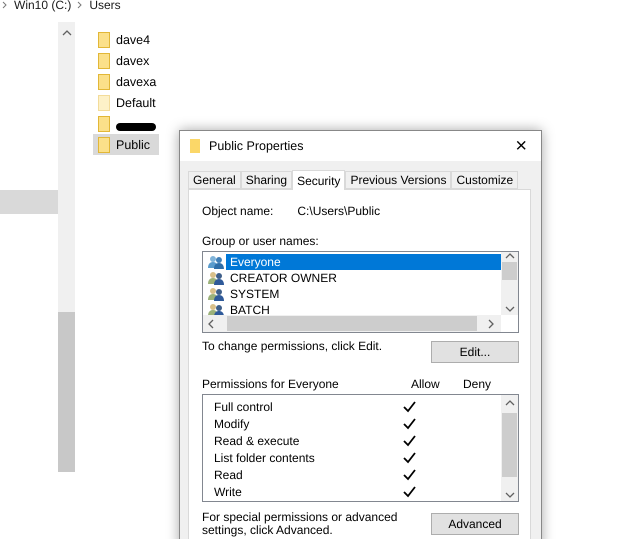 This screenshot has height=539, width=636. Describe the element at coordinates (292, 346) in the screenshot. I see `hint-text: To change permissions, click Edit.` at that location.